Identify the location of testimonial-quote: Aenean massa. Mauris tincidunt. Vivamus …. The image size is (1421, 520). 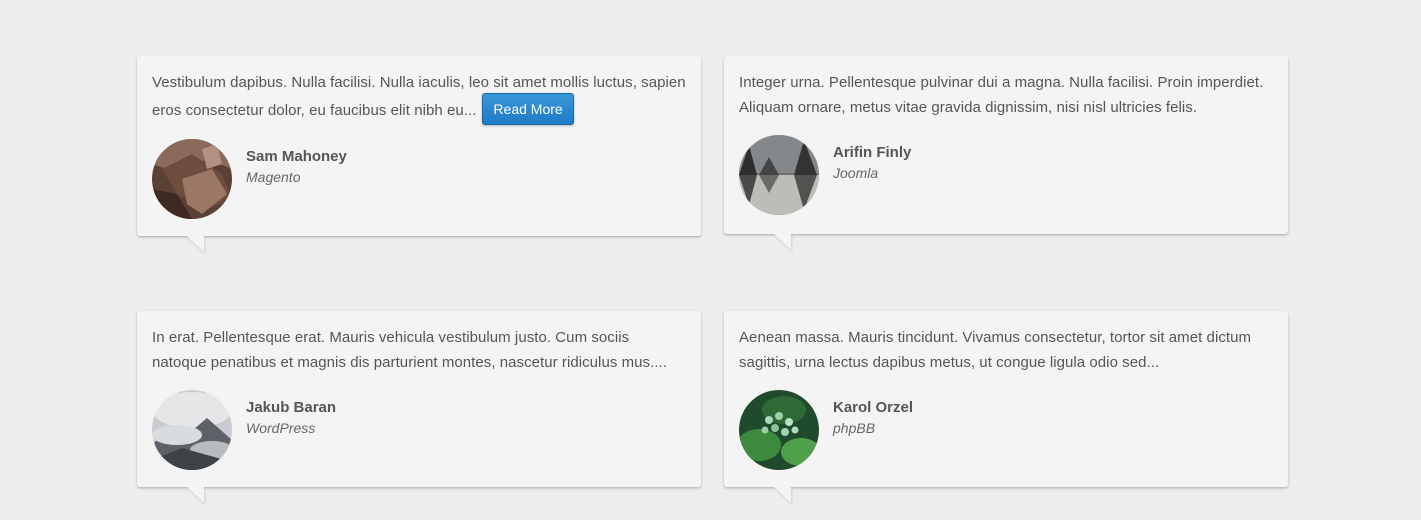
(995, 350).